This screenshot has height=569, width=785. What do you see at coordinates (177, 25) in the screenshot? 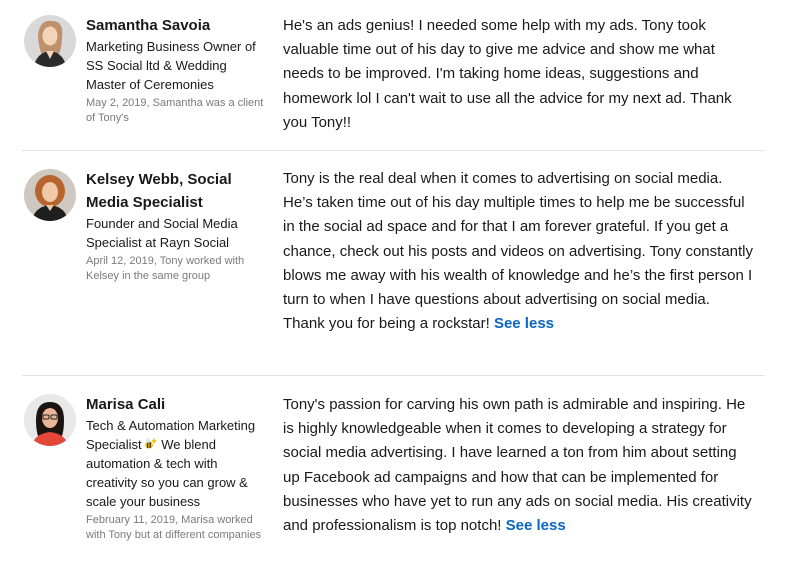
I see `recommender-name: Samantha Savoia` at bounding box center [177, 25].